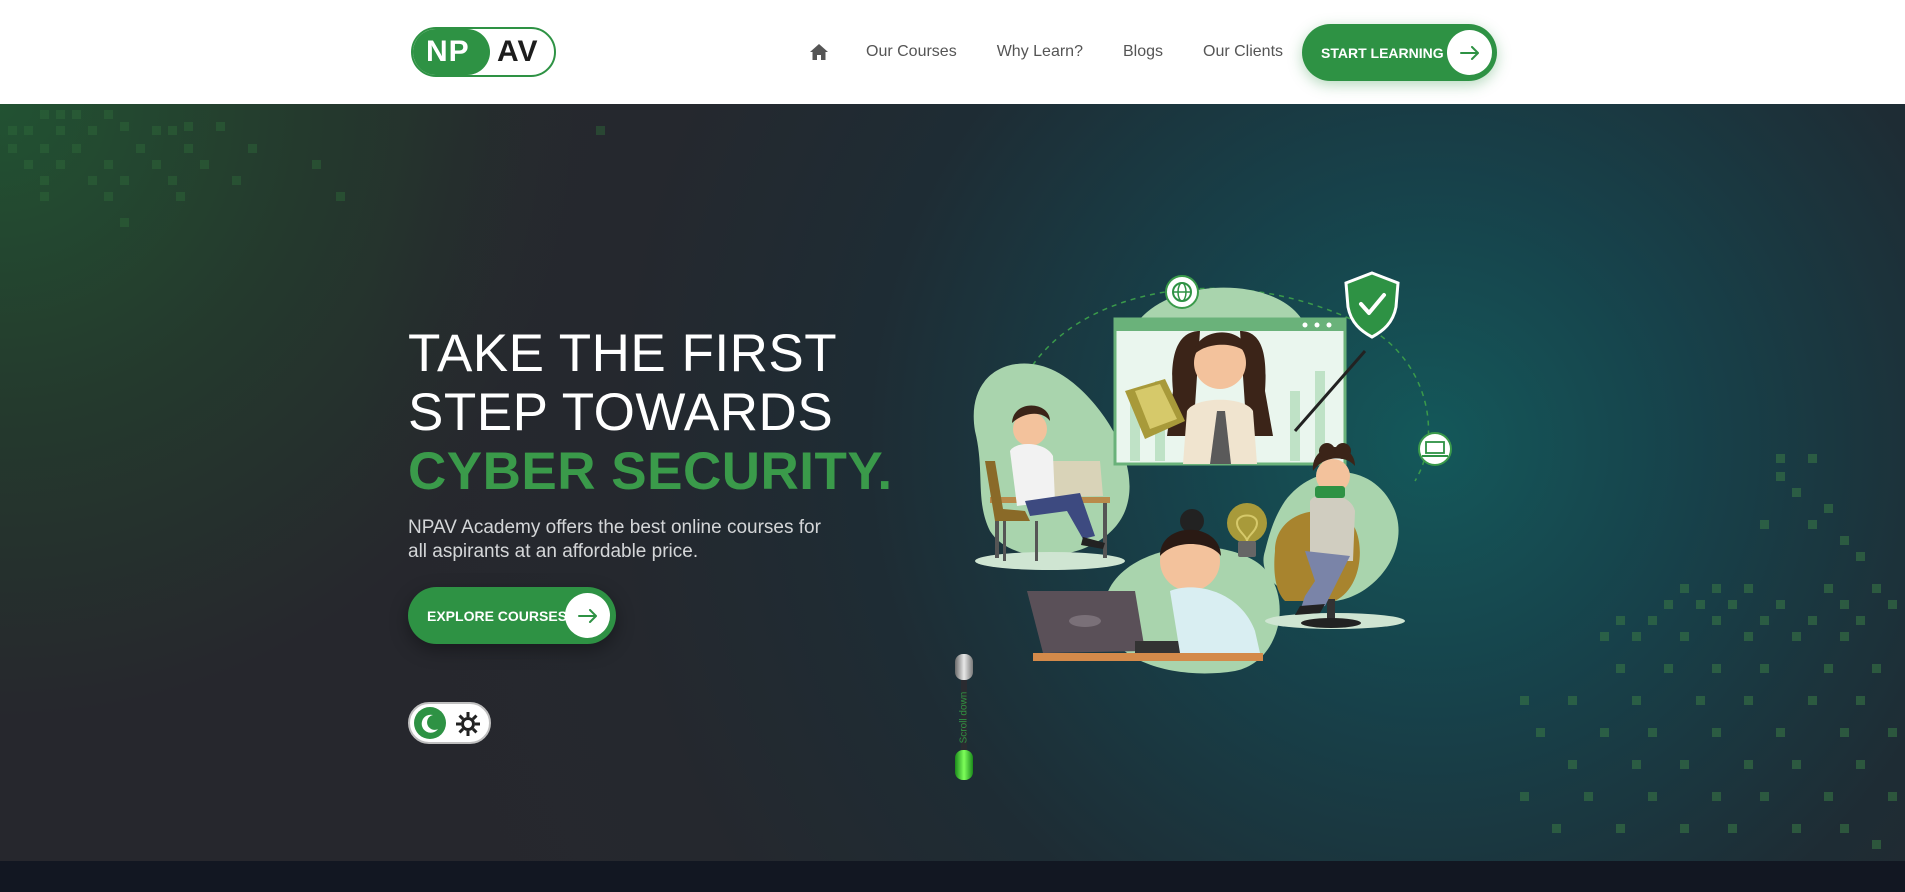 Image resolution: width=1905 pixels, height=892 pixels. Describe the element at coordinates (952, 876) in the screenshot. I see `next-section-band` at that location.